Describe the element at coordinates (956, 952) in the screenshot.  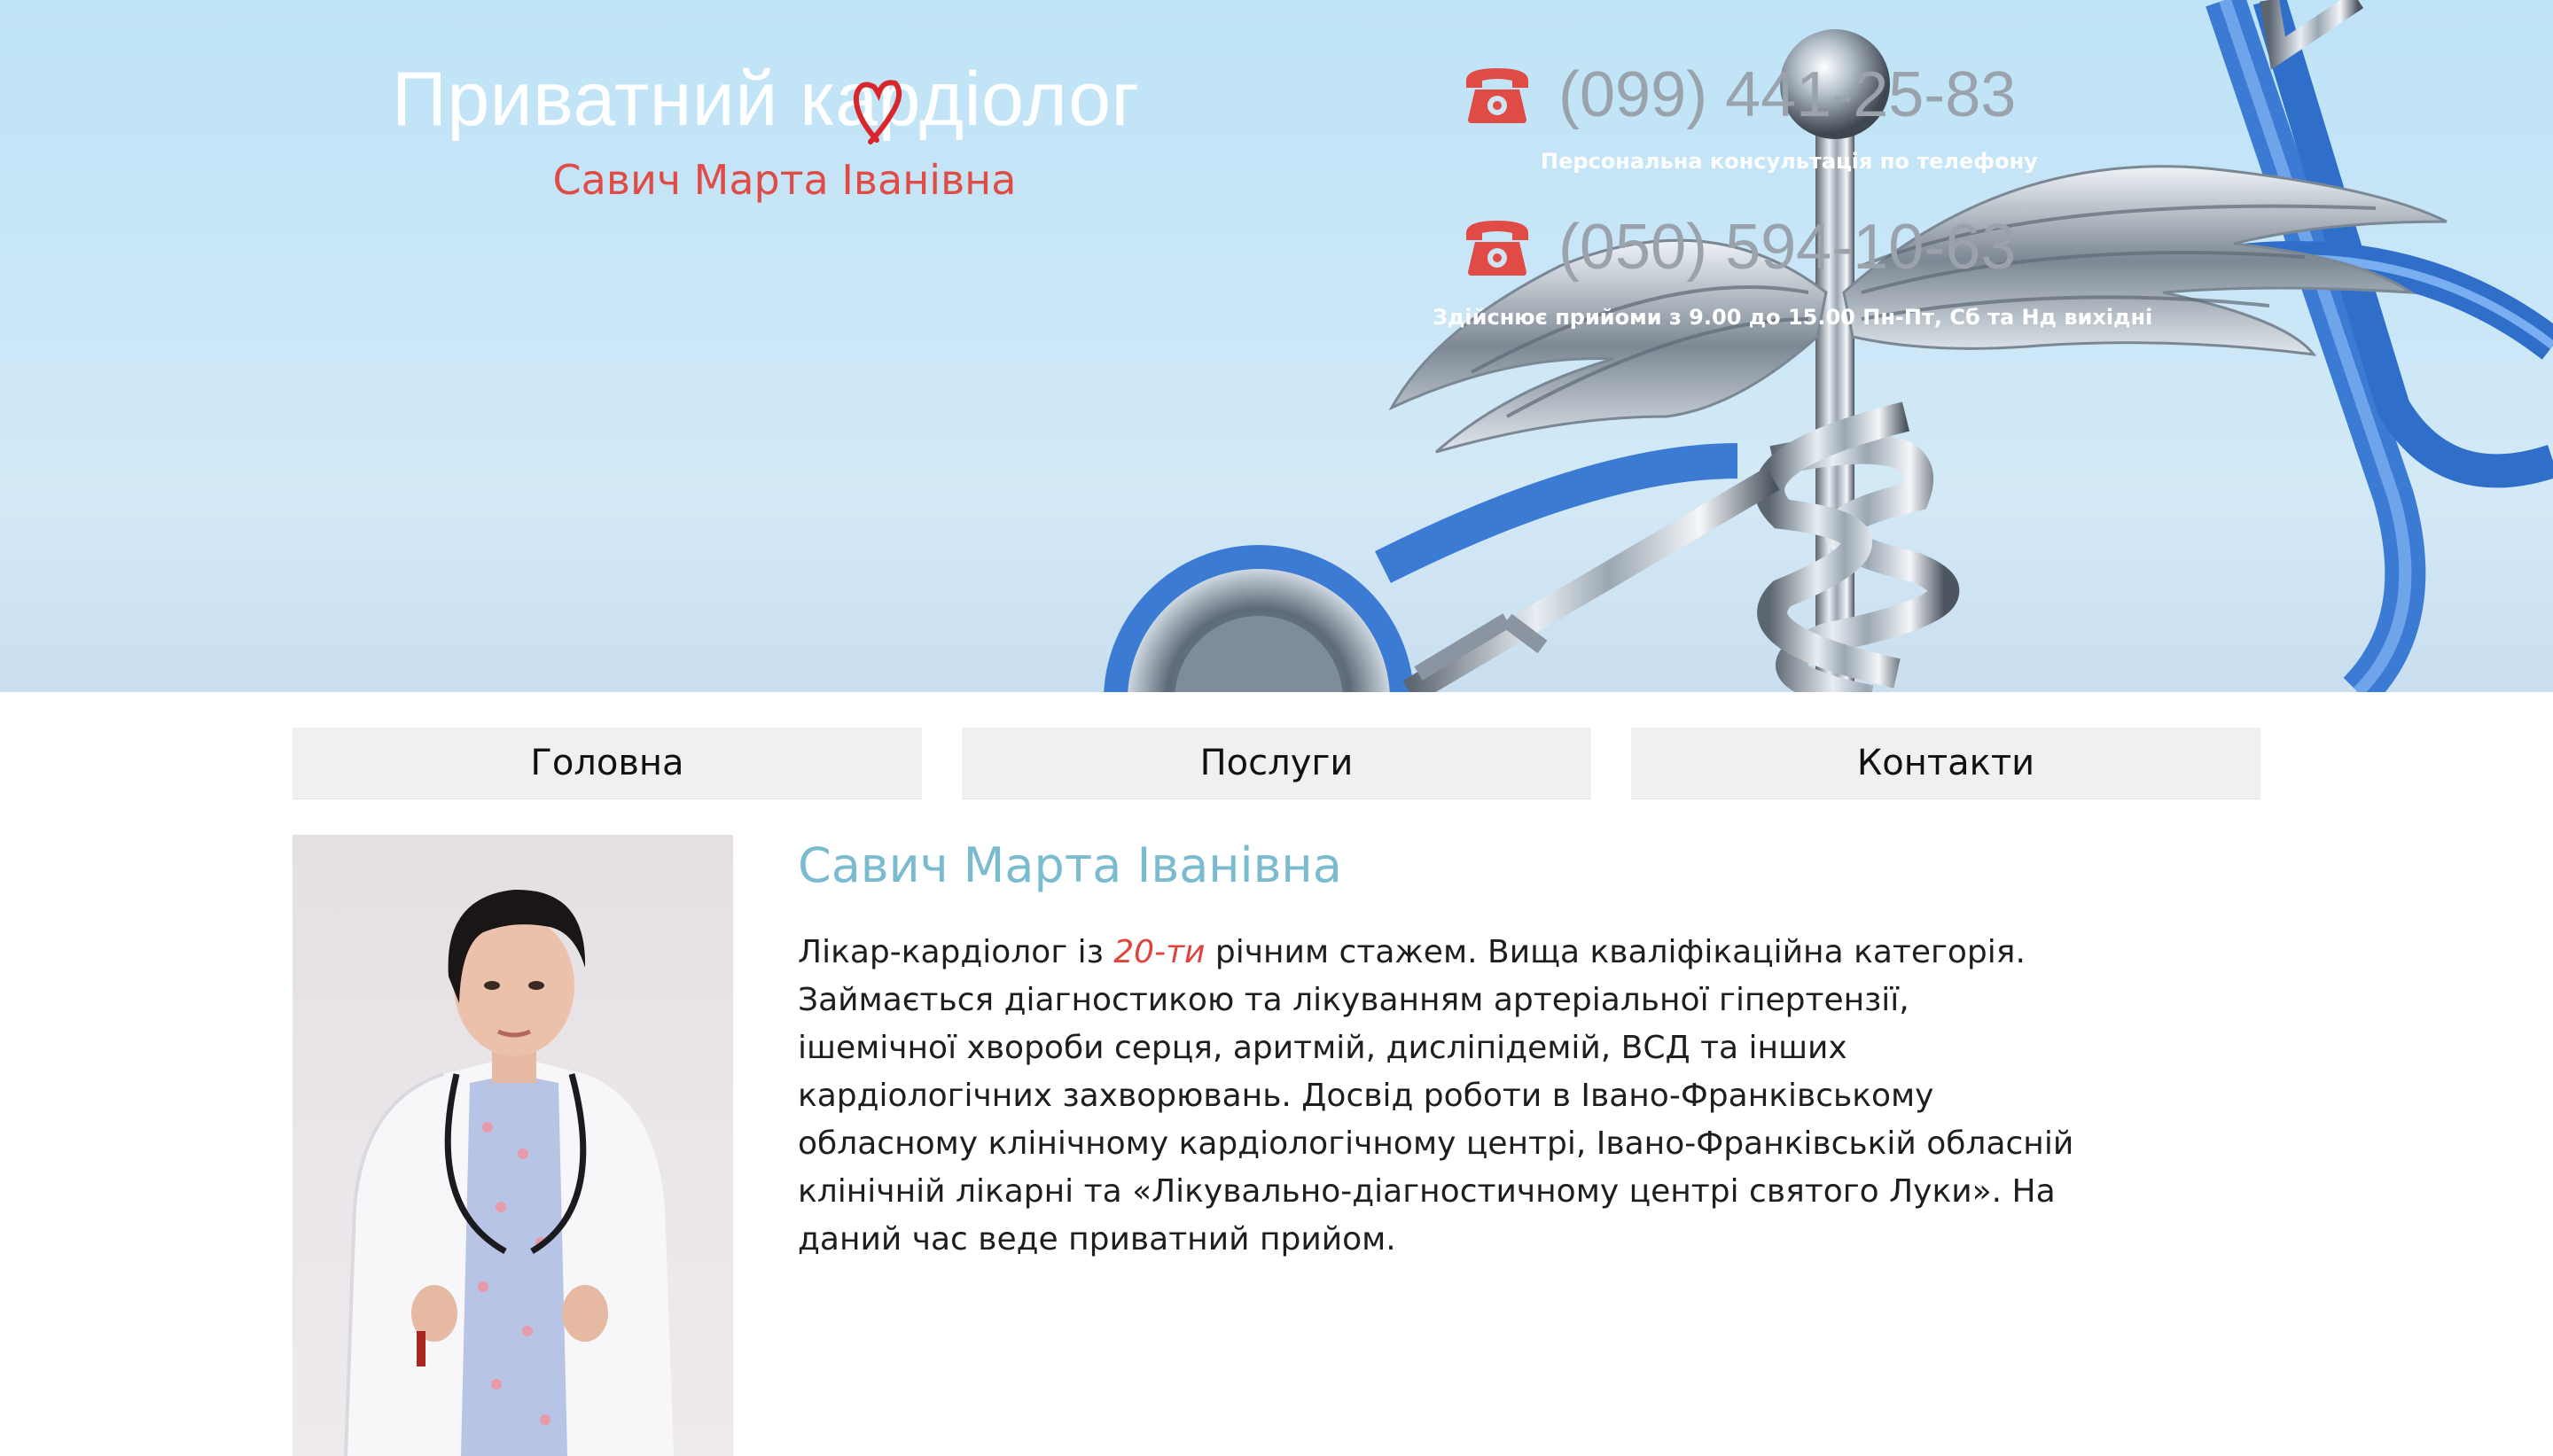
I see `bio-text-before: Лікар-кардіолог із` at that location.